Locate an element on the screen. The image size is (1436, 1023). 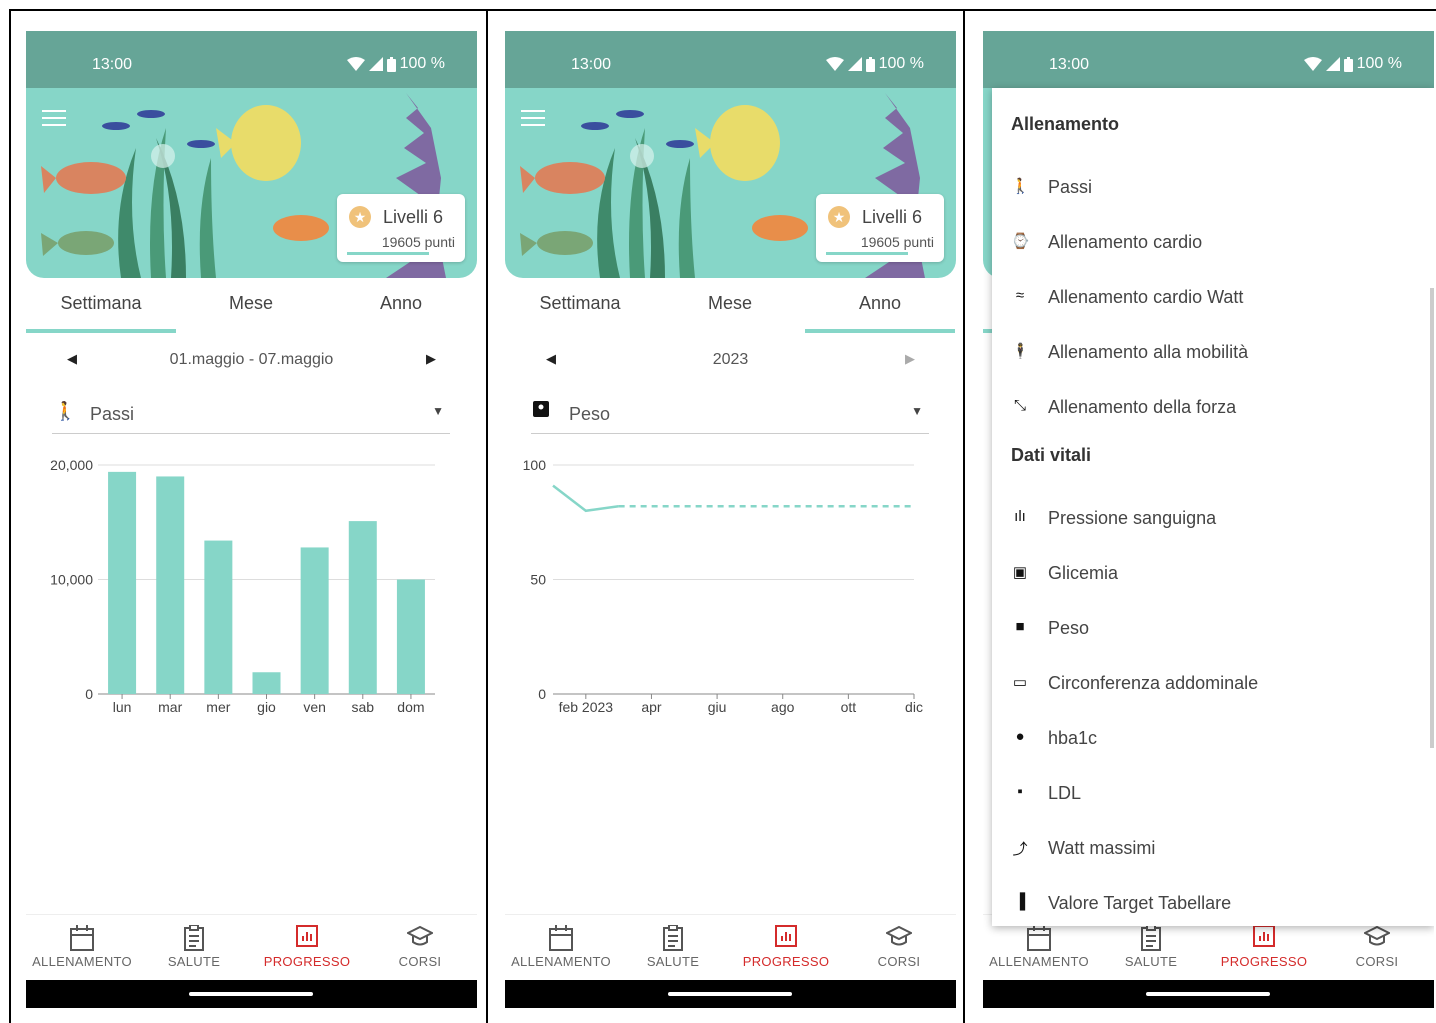
x-tick-label: ago is located at coordinates (783, 707).